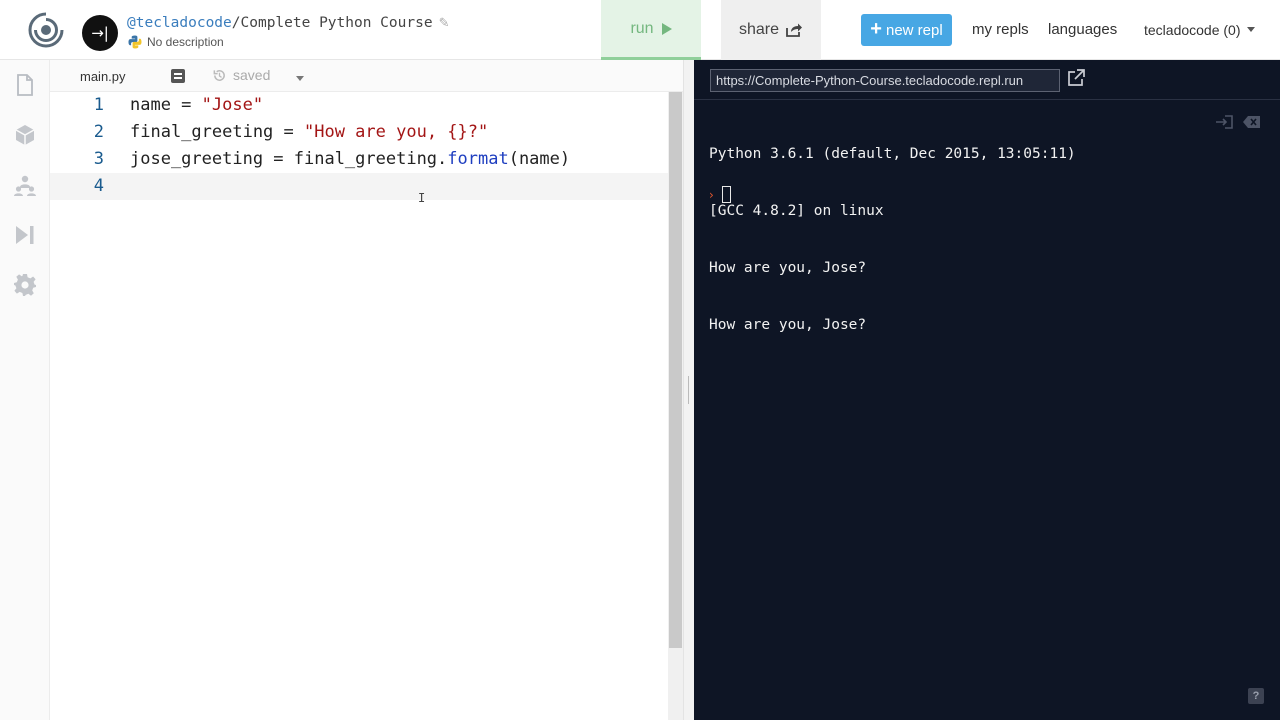 The height and width of the screenshot is (720, 1280). I want to click on editor-scrollbar, so click(675, 406).